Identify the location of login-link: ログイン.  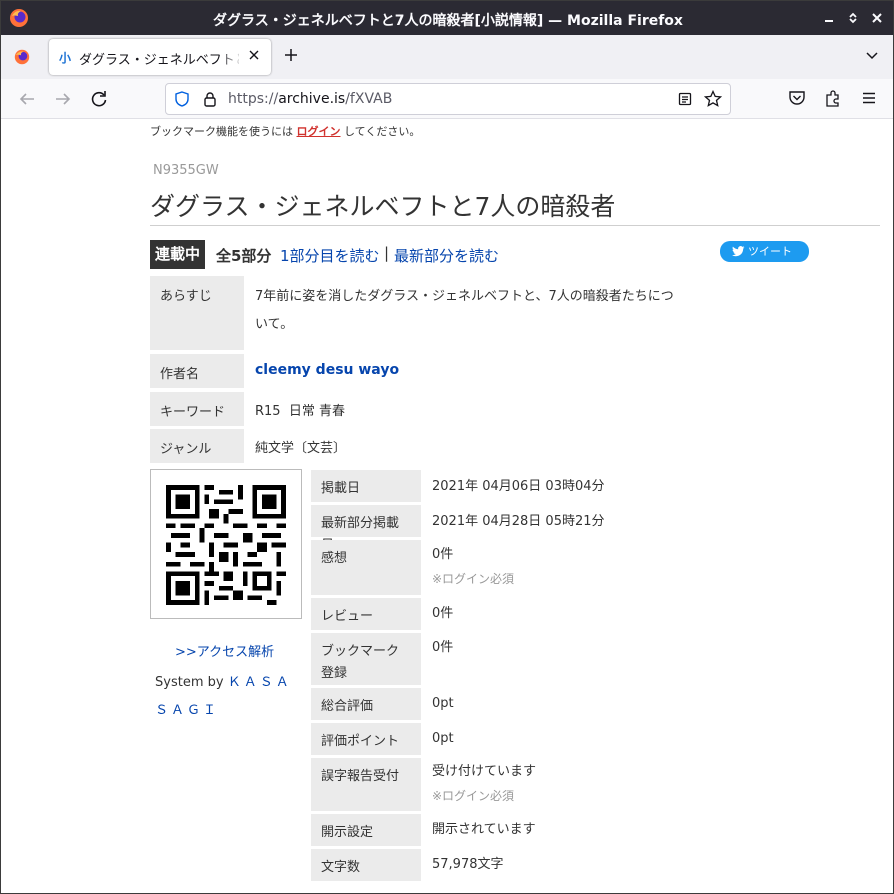
(319, 131).